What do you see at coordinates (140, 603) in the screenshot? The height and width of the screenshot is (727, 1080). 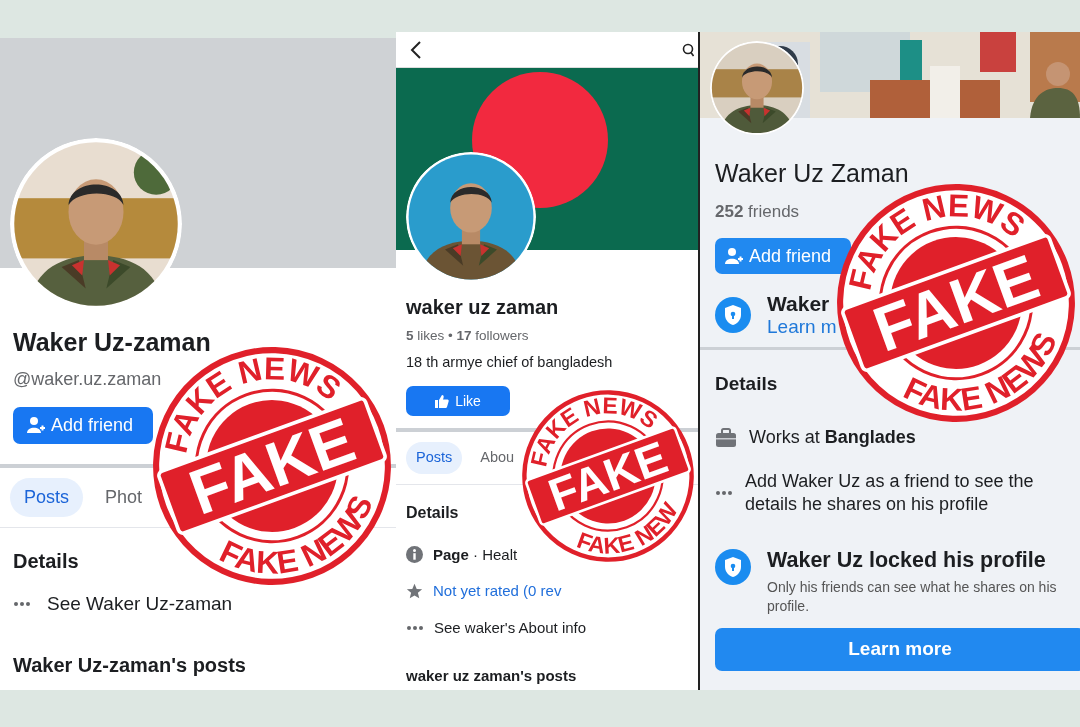 I see `detail-text: See Waker Uz-zaman` at bounding box center [140, 603].